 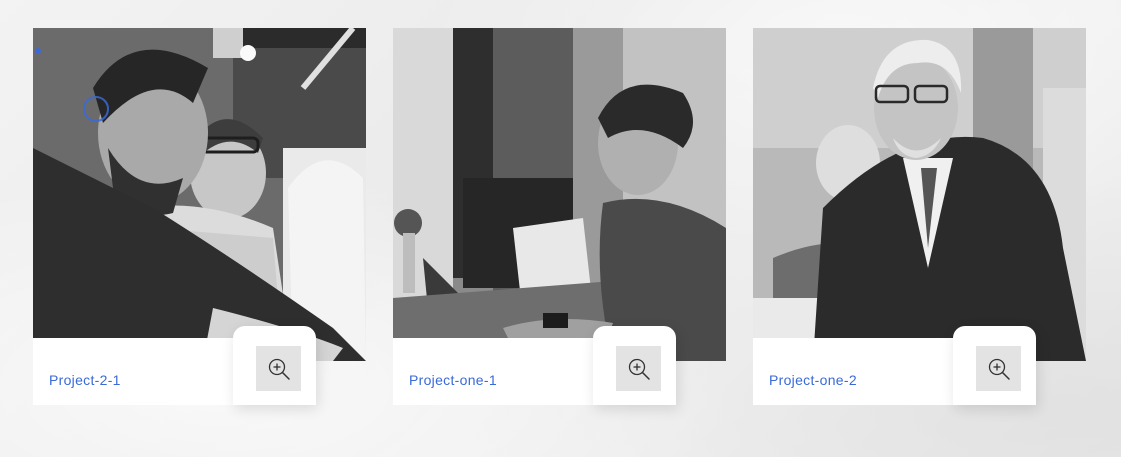 What do you see at coordinates (813, 380) in the screenshot?
I see `project-title-link: Project-one-2` at bounding box center [813, 380].